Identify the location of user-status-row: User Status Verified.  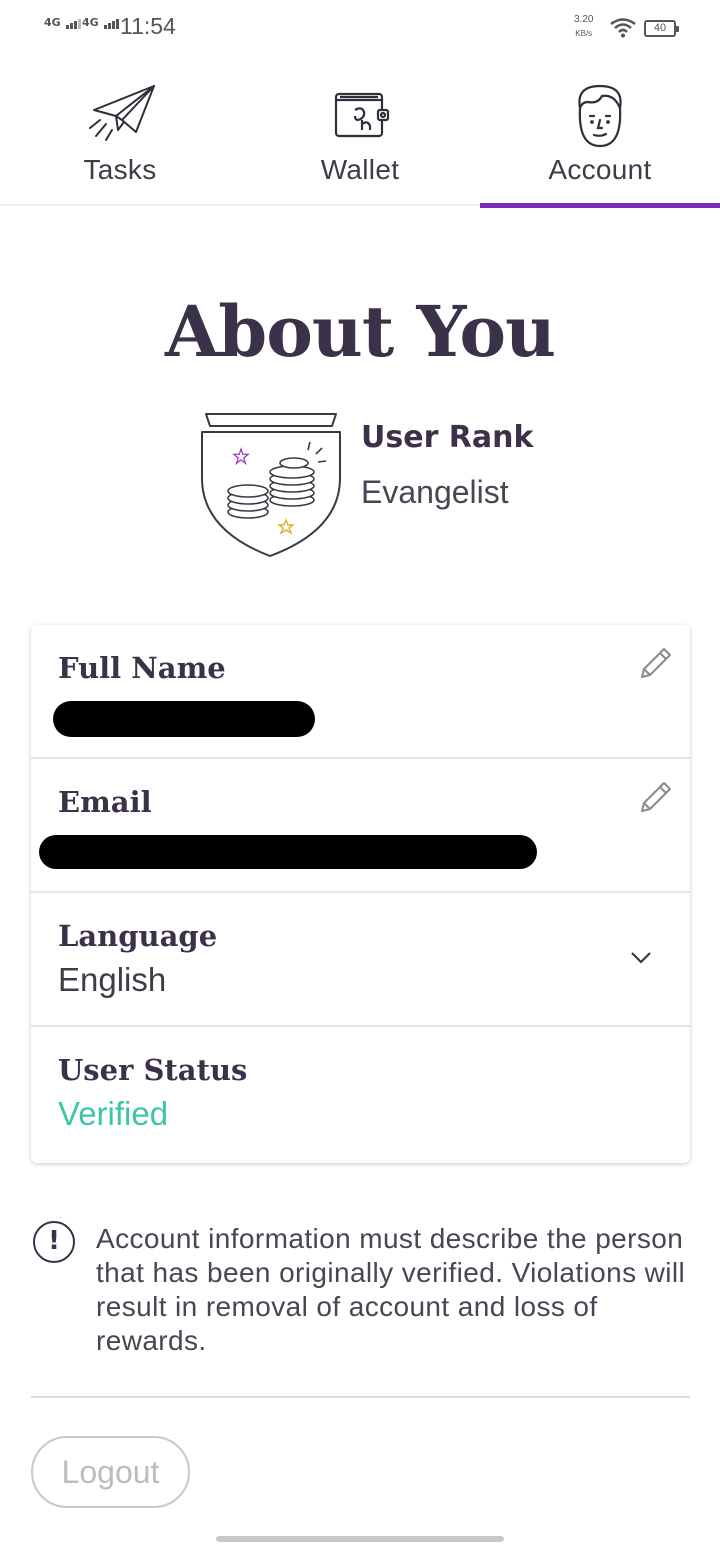
(360, 1094).